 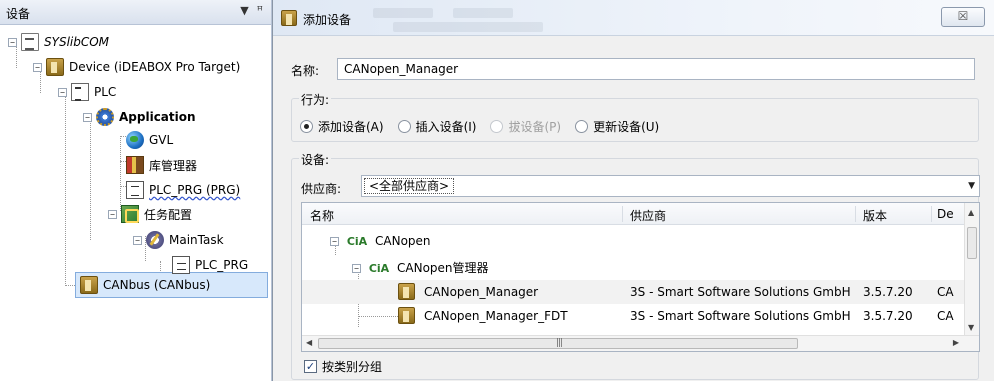 What do you see at coordinates (481, 292) in the screenshot?
I see `row-name: CANopen_Manager` at bounding box center [481, 292].